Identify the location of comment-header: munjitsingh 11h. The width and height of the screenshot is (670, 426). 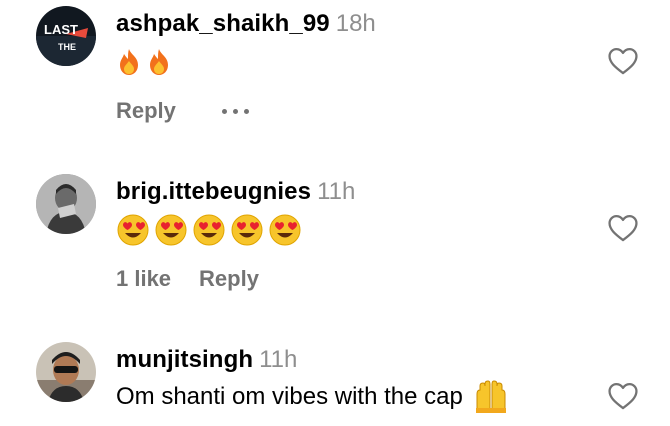
(206, 360).